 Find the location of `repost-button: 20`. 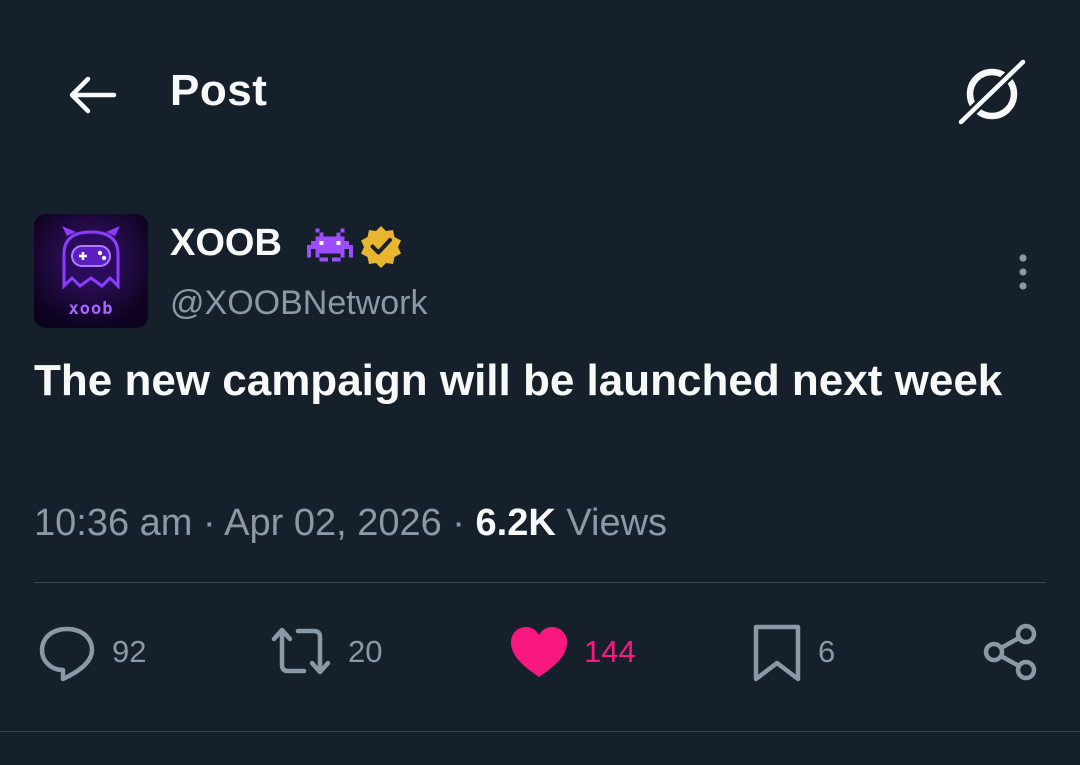

repost-button: 20 is located at coordinates (325, 652).